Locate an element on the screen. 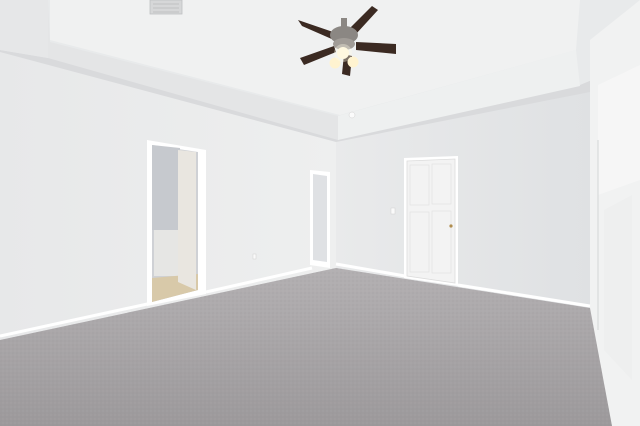  door-knob-icon is located at coordinates (451, 226).